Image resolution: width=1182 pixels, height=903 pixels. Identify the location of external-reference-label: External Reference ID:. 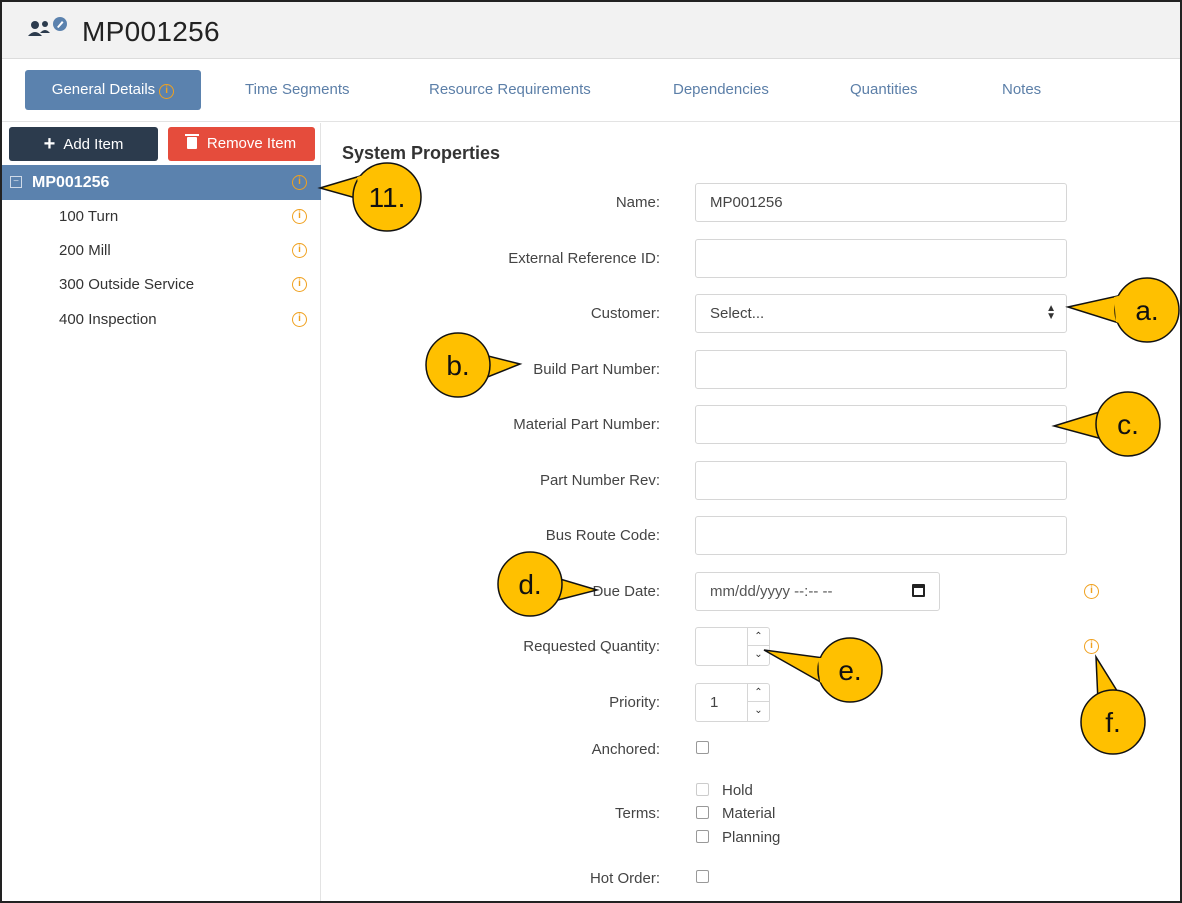
(584, 258).